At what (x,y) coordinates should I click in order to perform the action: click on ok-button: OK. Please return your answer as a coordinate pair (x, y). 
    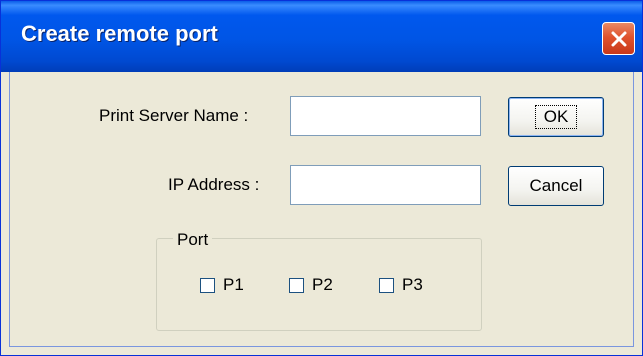
    Looking at the image, I should click on (556, 117).